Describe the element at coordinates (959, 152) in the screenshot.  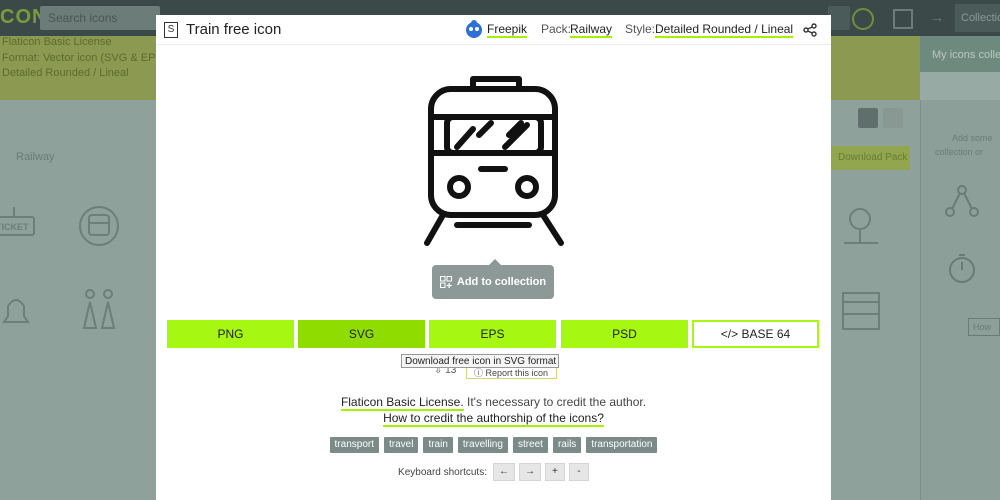
I see `sidebar-text: collection or` at that location.